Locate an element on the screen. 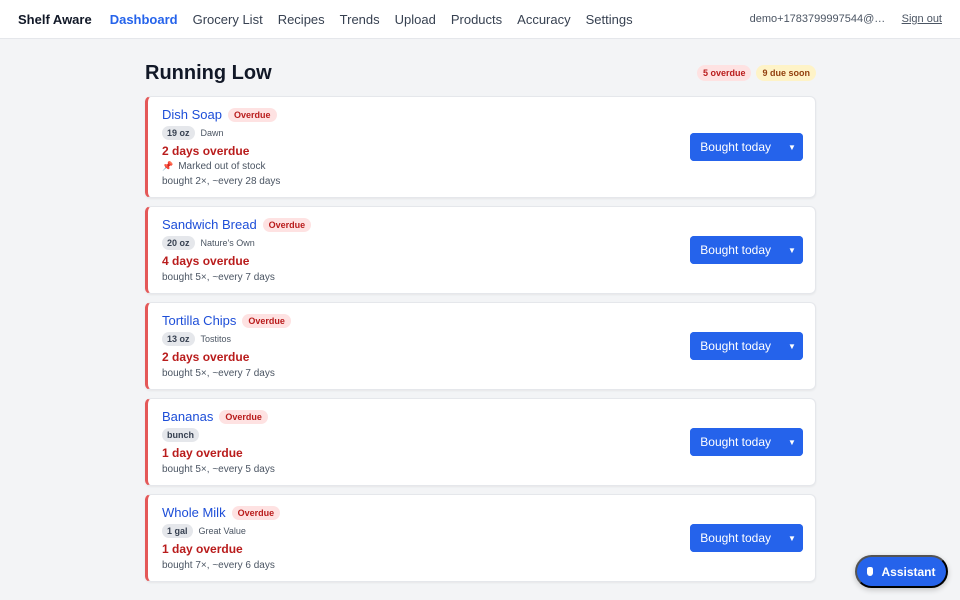  assistant-label: Assistant is located at coordinates (908, 571).